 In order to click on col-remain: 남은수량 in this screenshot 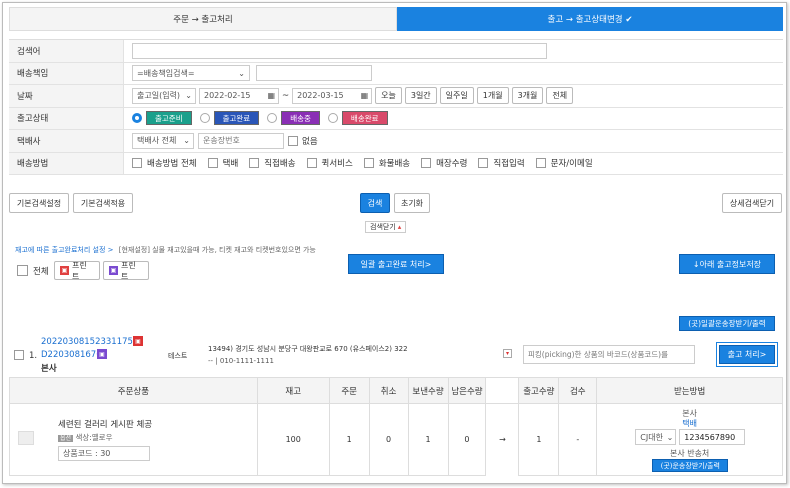, I will do `click(467, 390)`.